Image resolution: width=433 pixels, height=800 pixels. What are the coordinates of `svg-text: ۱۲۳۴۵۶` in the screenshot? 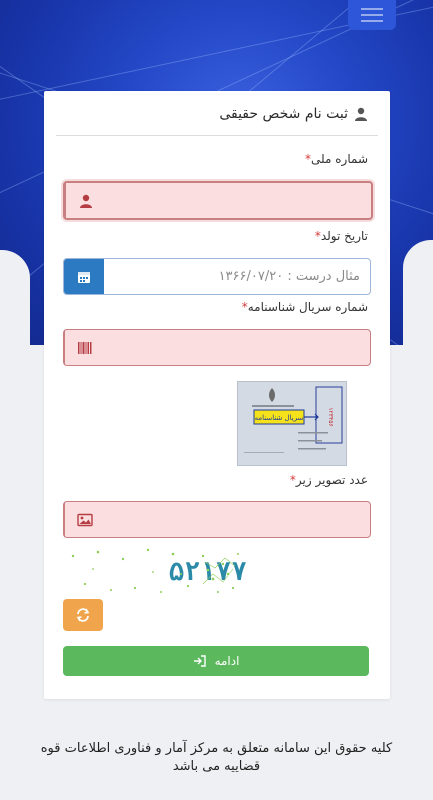 It's located at (330, 416).